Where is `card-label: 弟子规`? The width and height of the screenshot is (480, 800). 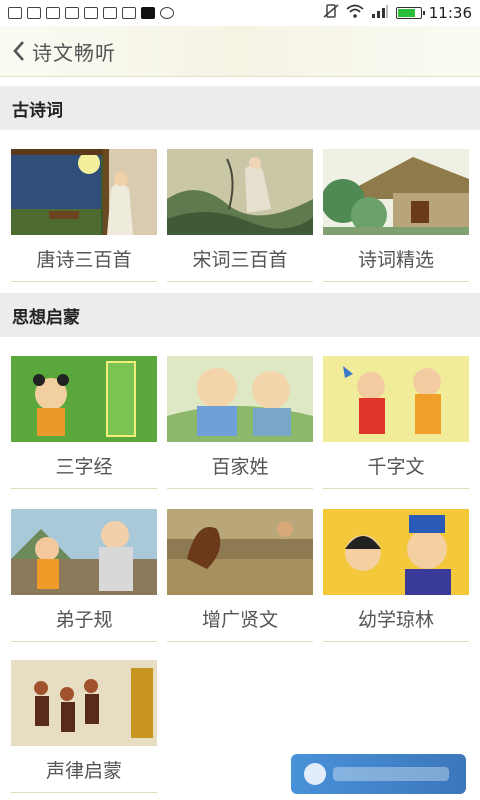 card-label: 弟子规 is located at coordinates (84, 618).